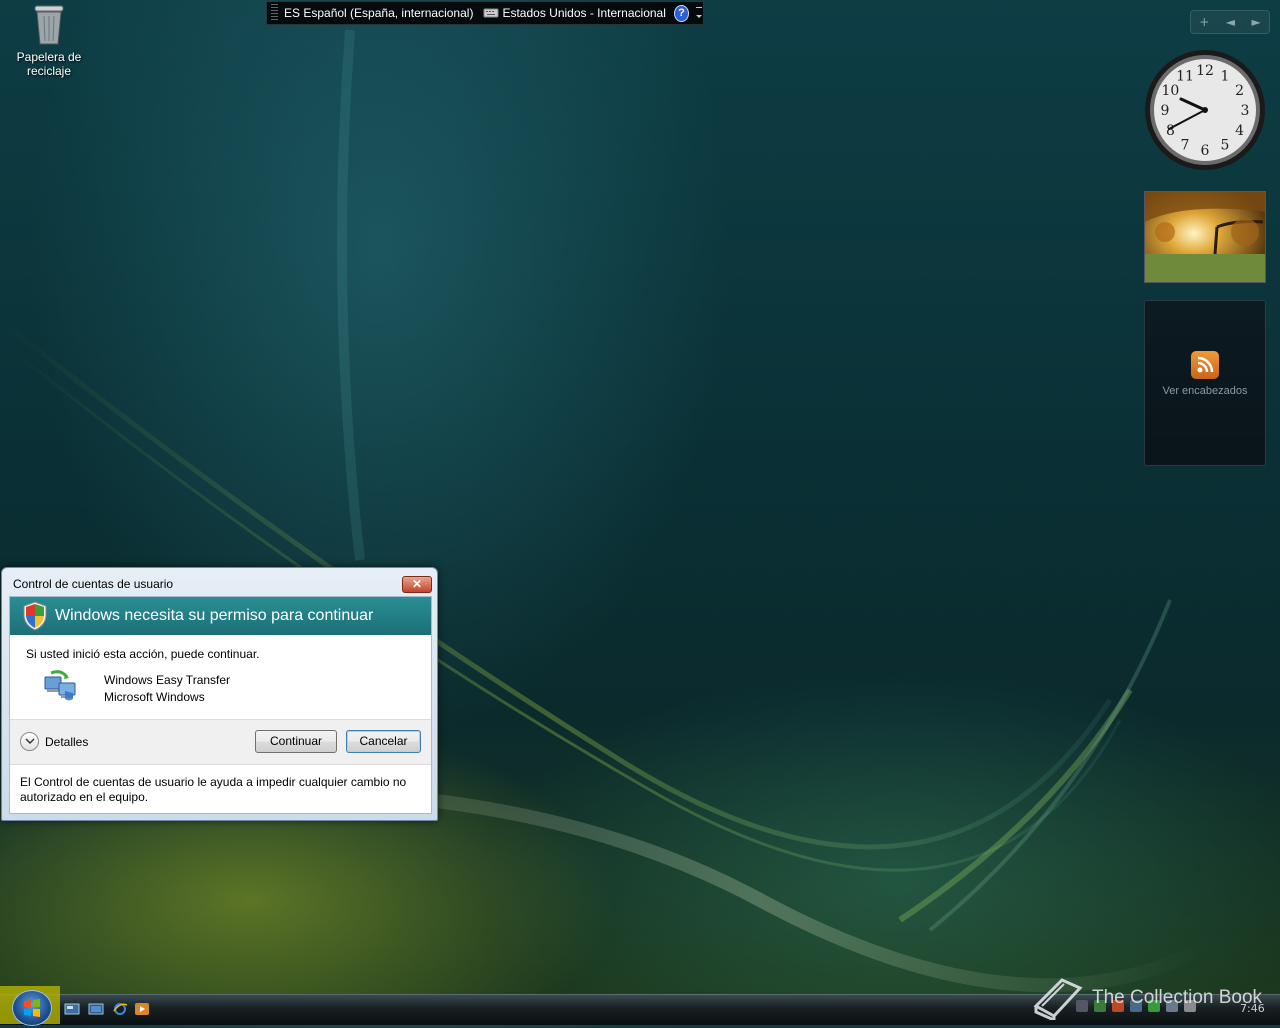  What do you see at coordinates (167, 680) in the screenshot?
I see `program-name: Windows Easy Transfer` at bounding box center [167, 680].